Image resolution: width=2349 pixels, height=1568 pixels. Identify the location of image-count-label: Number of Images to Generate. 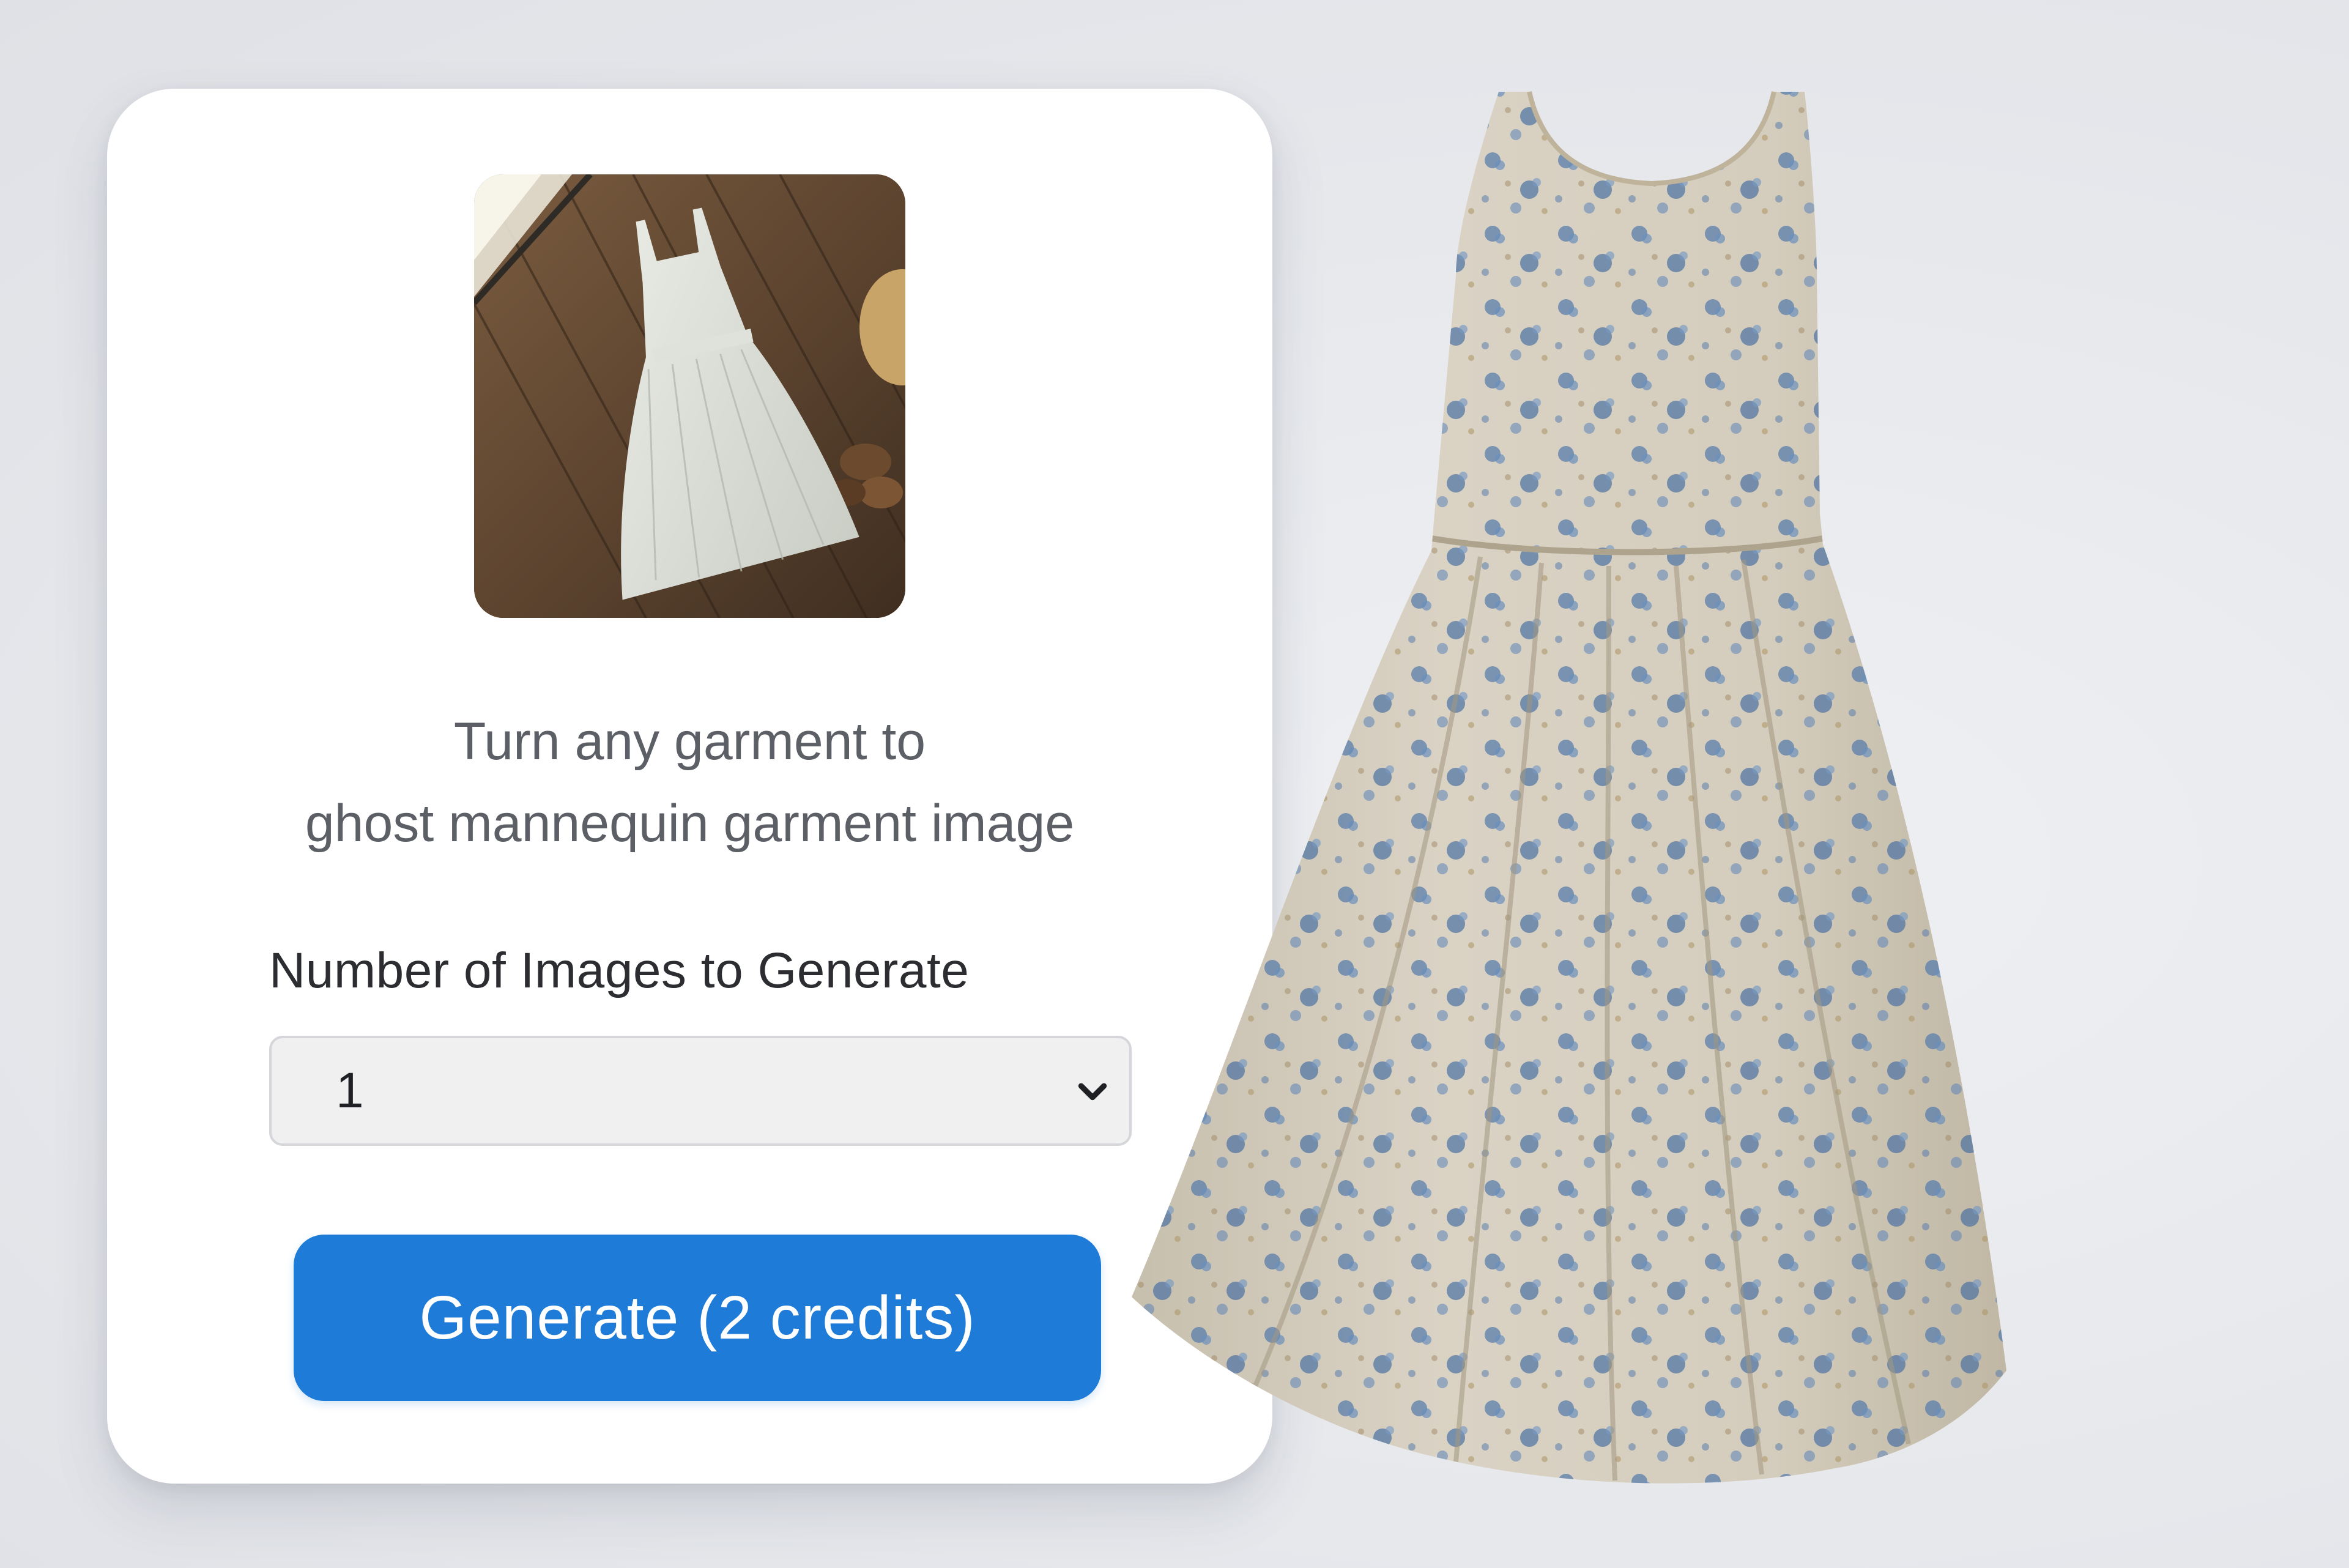
(619, 970).